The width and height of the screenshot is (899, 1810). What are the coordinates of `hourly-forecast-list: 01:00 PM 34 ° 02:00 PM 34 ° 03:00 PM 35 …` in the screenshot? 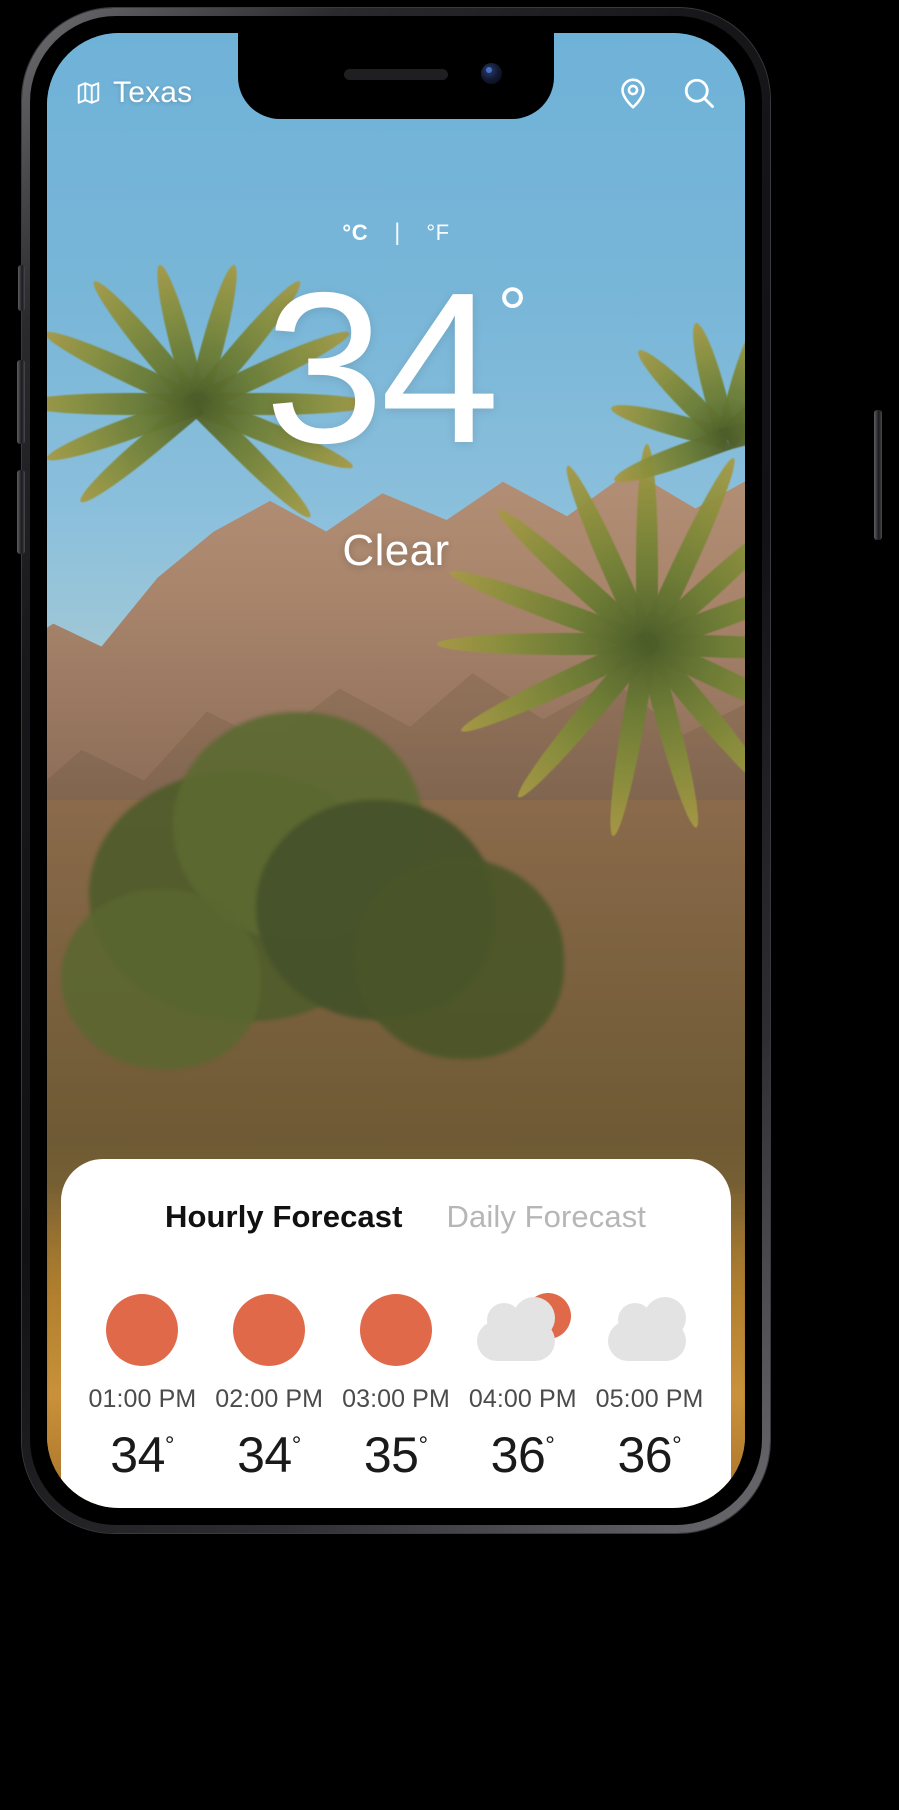 It's located at (396, 1387).